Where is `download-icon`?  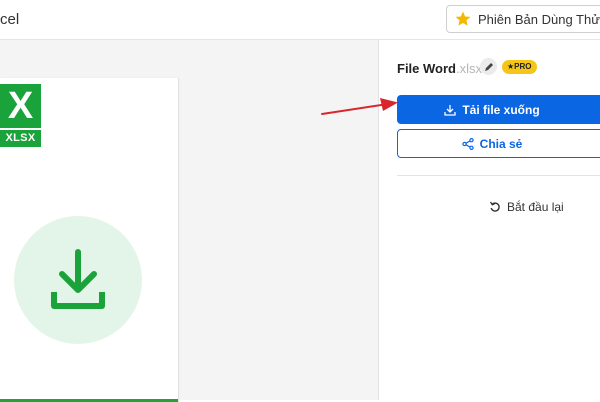 download-icon is located at coordinates (450, 110).